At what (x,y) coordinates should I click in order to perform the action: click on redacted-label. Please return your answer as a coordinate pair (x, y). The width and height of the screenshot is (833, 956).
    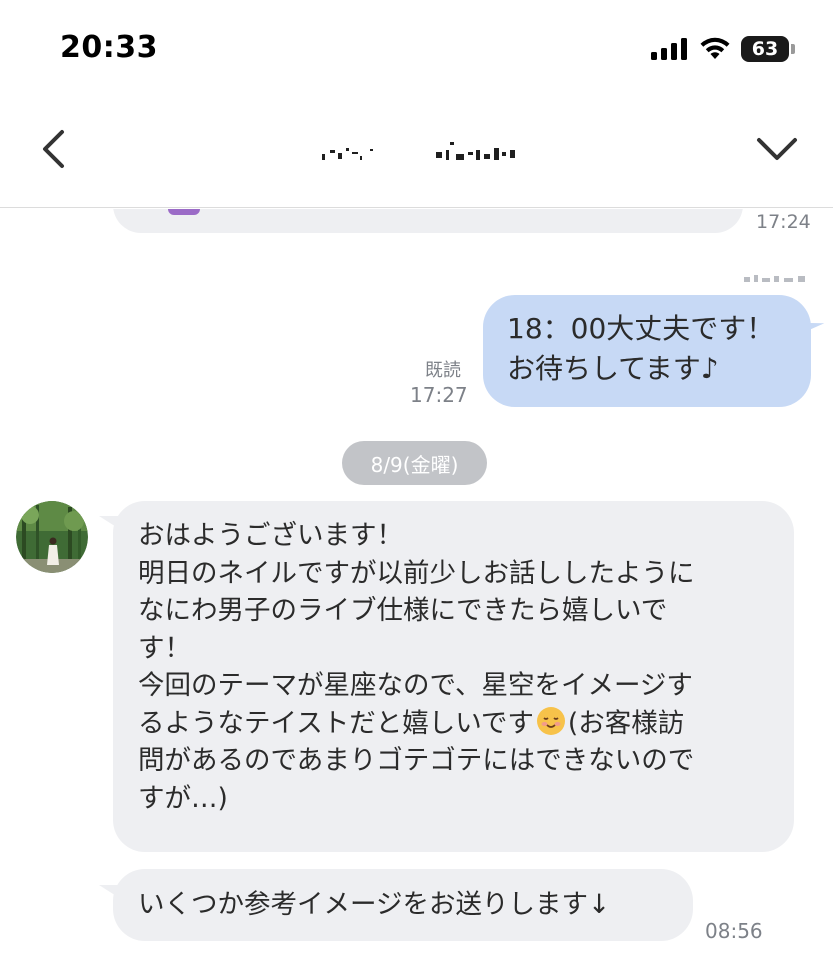
    Looking at the image, I should click on (774, 278).